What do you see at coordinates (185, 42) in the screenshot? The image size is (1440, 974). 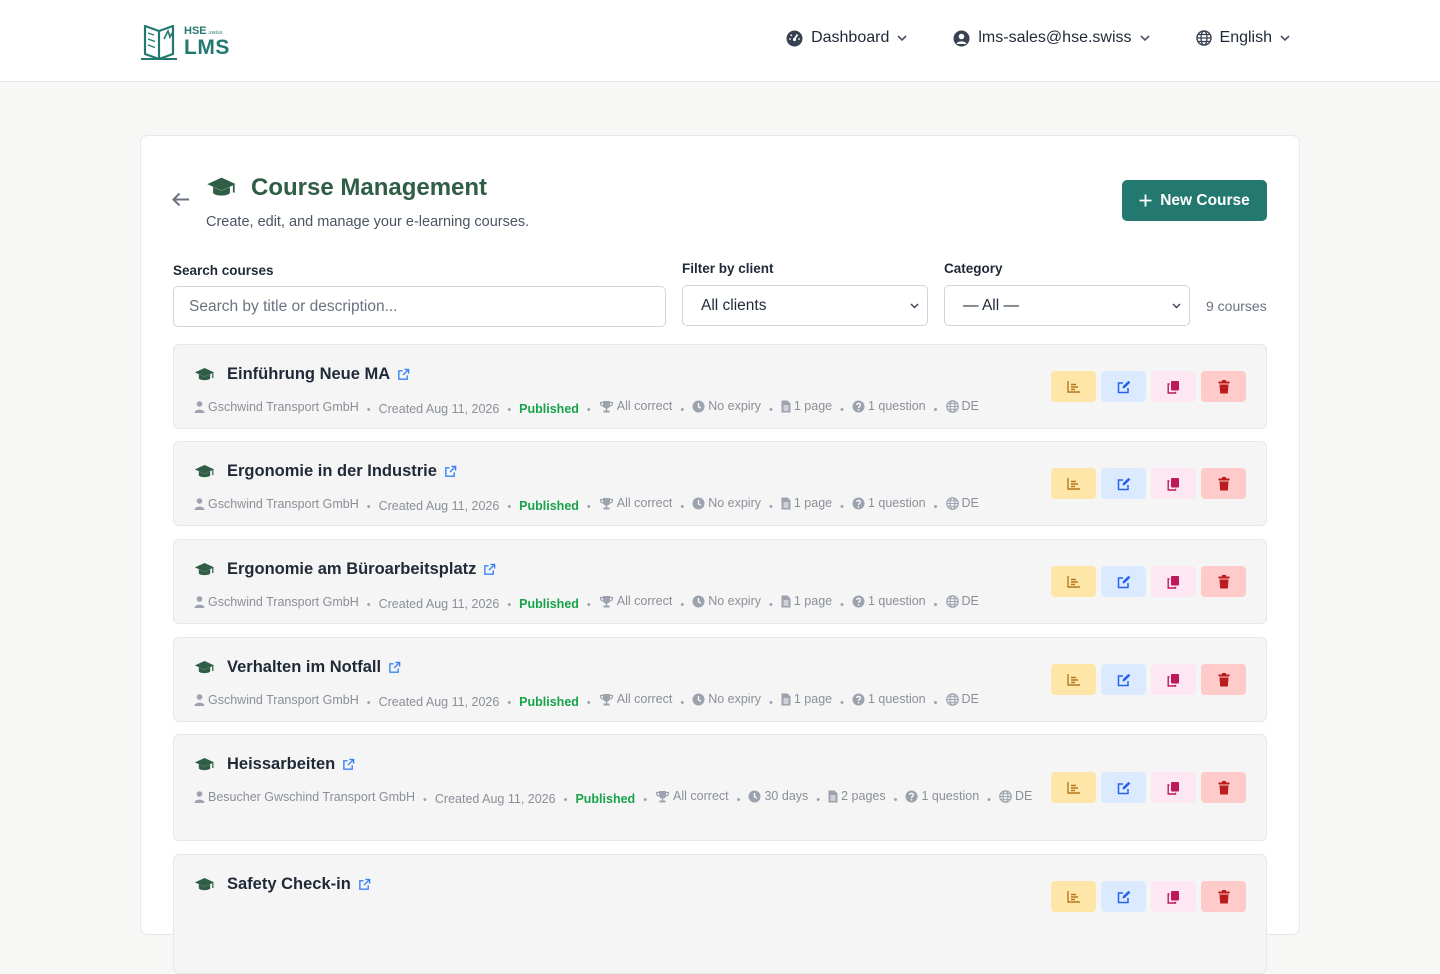 I see `hse-lms-logo: HSE .swiss LMS` at bounding box center [185, 42].